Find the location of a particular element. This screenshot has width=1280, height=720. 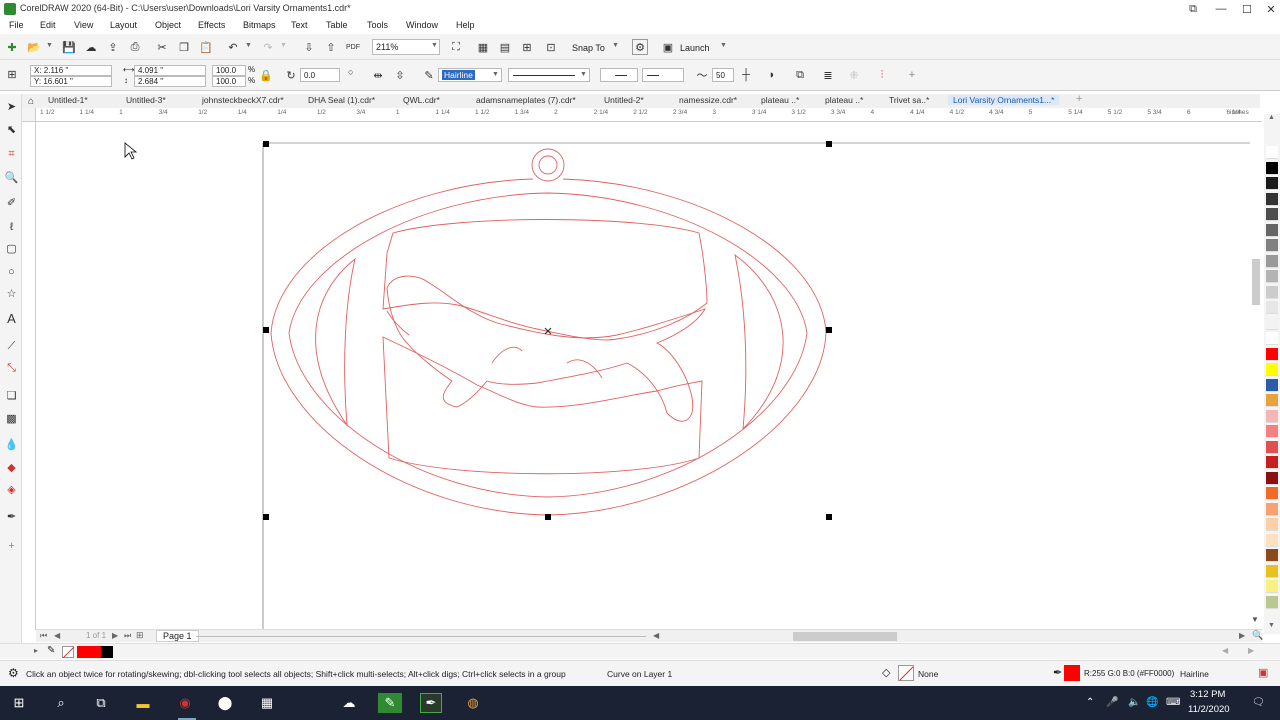

crop-tool-icon: ⌗ is located at coordinates (11, 154).